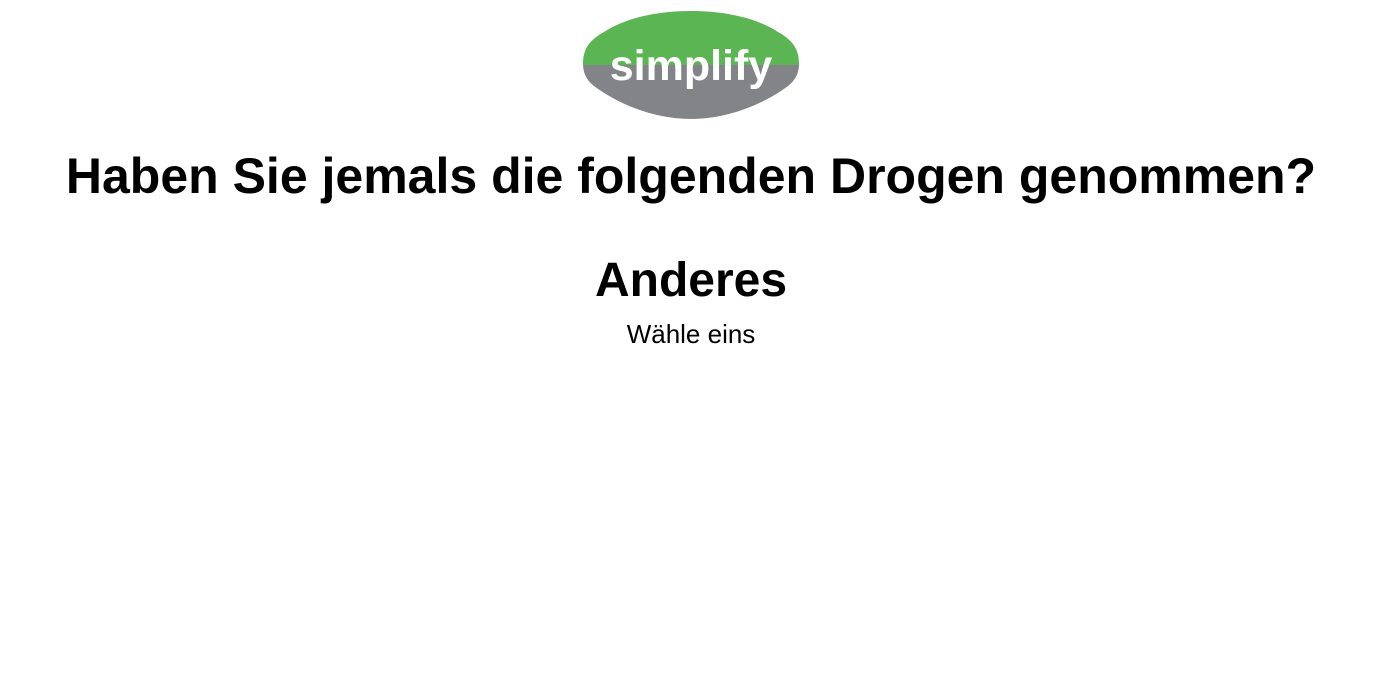 The image size is (1382, 683). I want to click on logo-text: simplify, so click(691, 66).